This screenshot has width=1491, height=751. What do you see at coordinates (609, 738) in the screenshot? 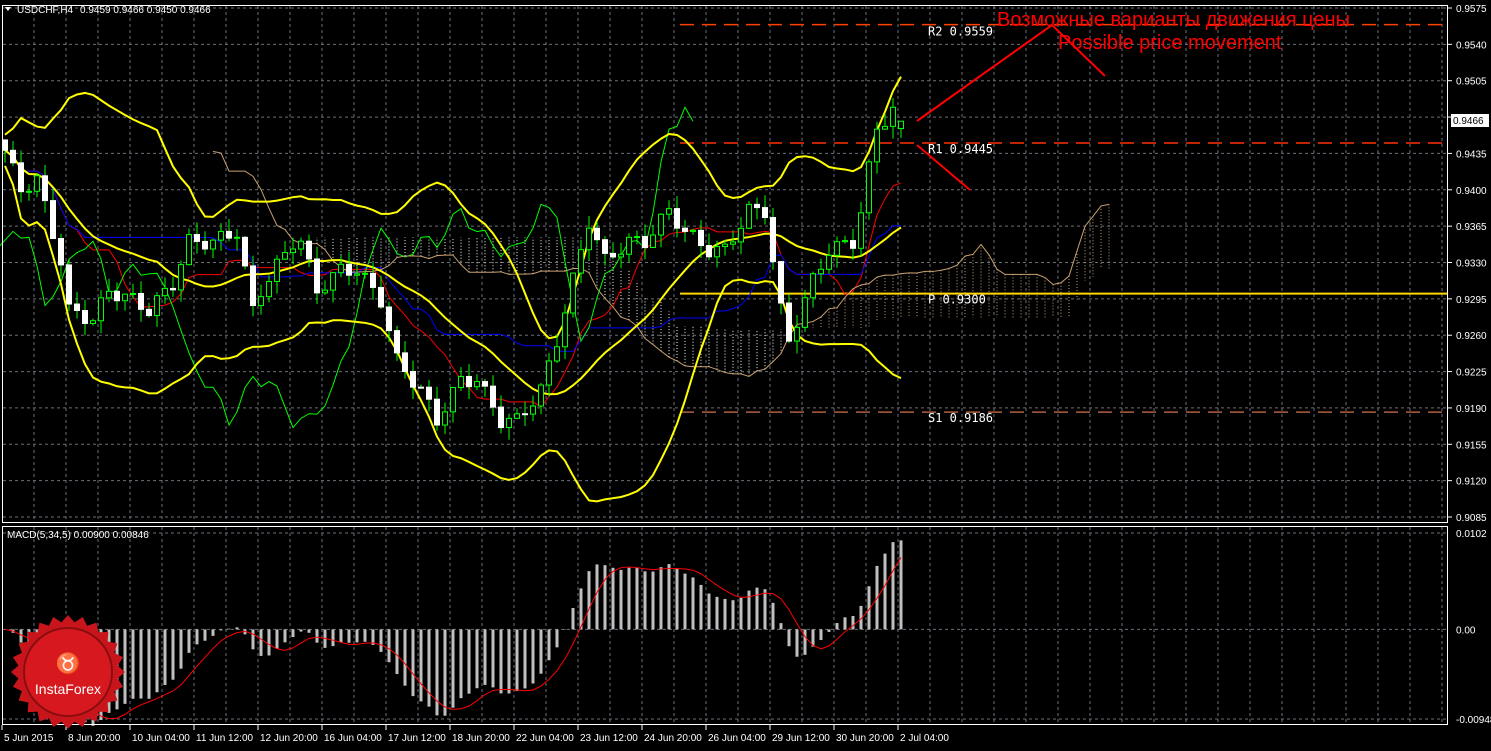
I see `time-tick-label: 23 Jun 12:00` at bounding box center [609, 738].